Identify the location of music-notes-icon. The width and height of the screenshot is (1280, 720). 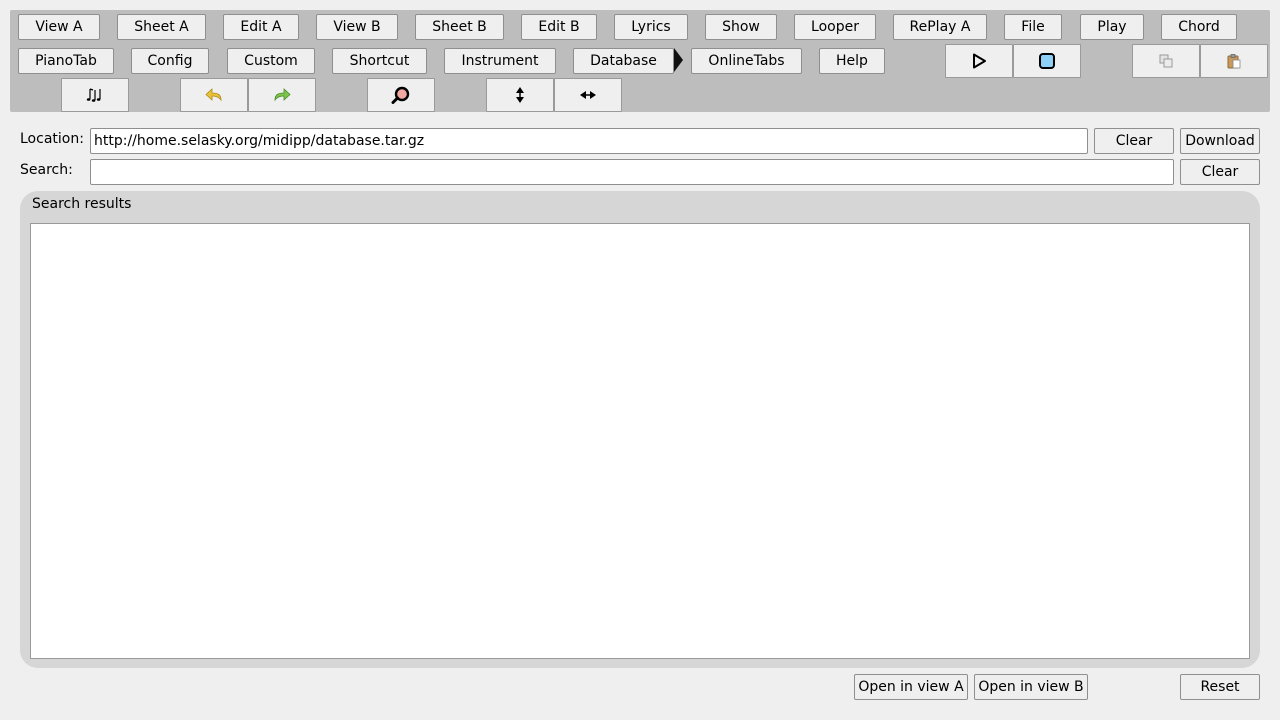
(93, 95).